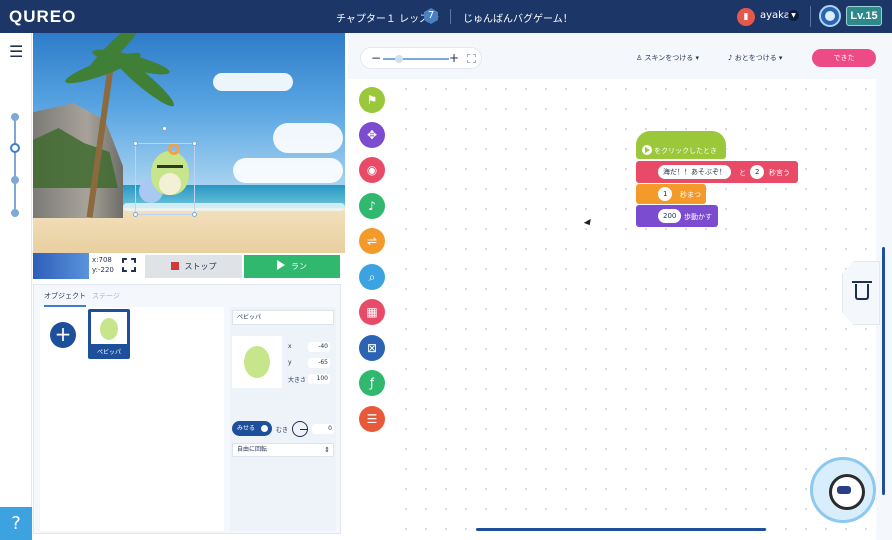 Image resolution: width=892 pixels, height=540 pixels. Describe the element at coordinates (63, 335) in the screenshot. I see `add-object-button: +` at that location.